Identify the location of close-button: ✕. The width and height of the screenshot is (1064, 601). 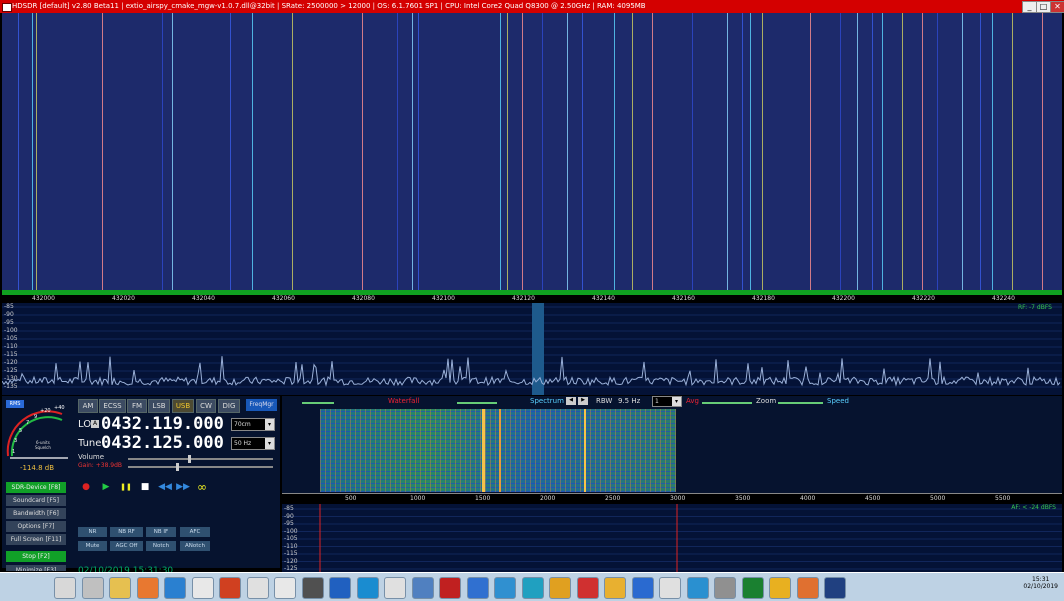
(1057, 7).